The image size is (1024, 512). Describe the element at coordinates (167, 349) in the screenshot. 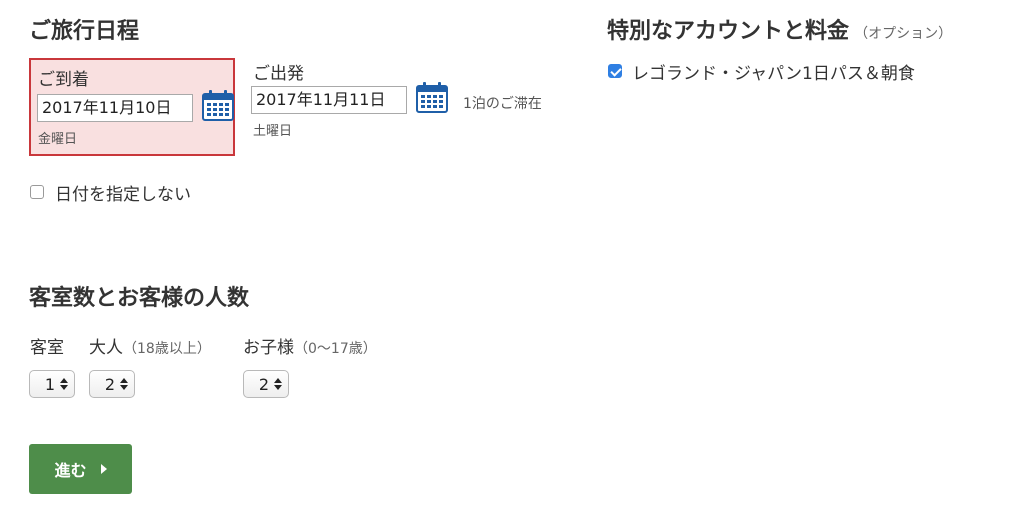

I see `adults-age-note: （18歳以上）` at that location.